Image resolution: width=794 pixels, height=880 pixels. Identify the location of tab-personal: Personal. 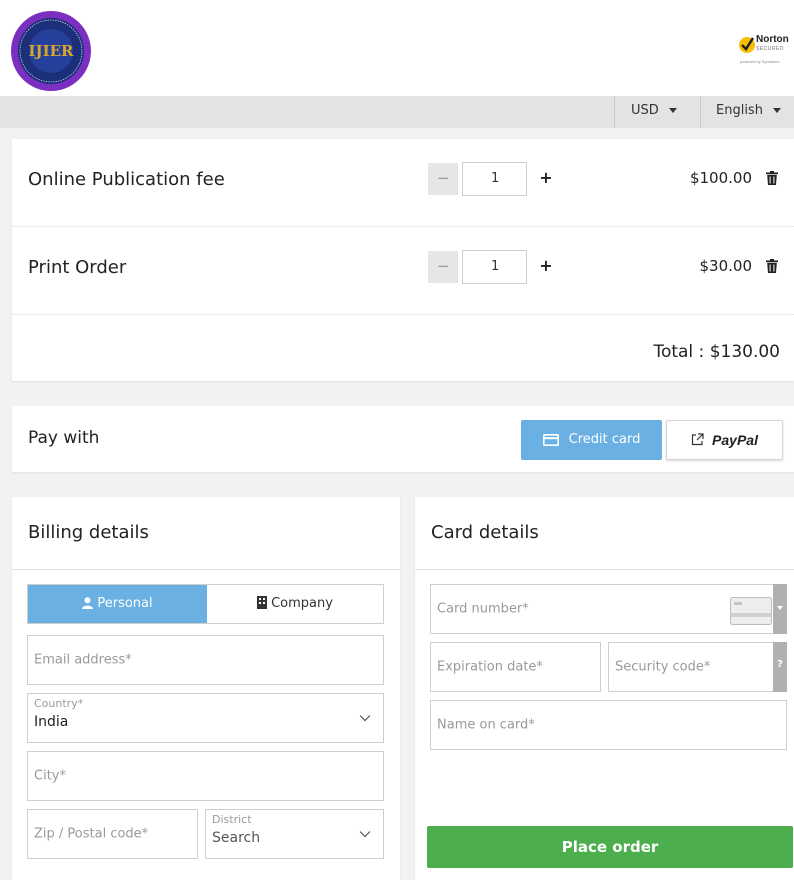
(117, 604).